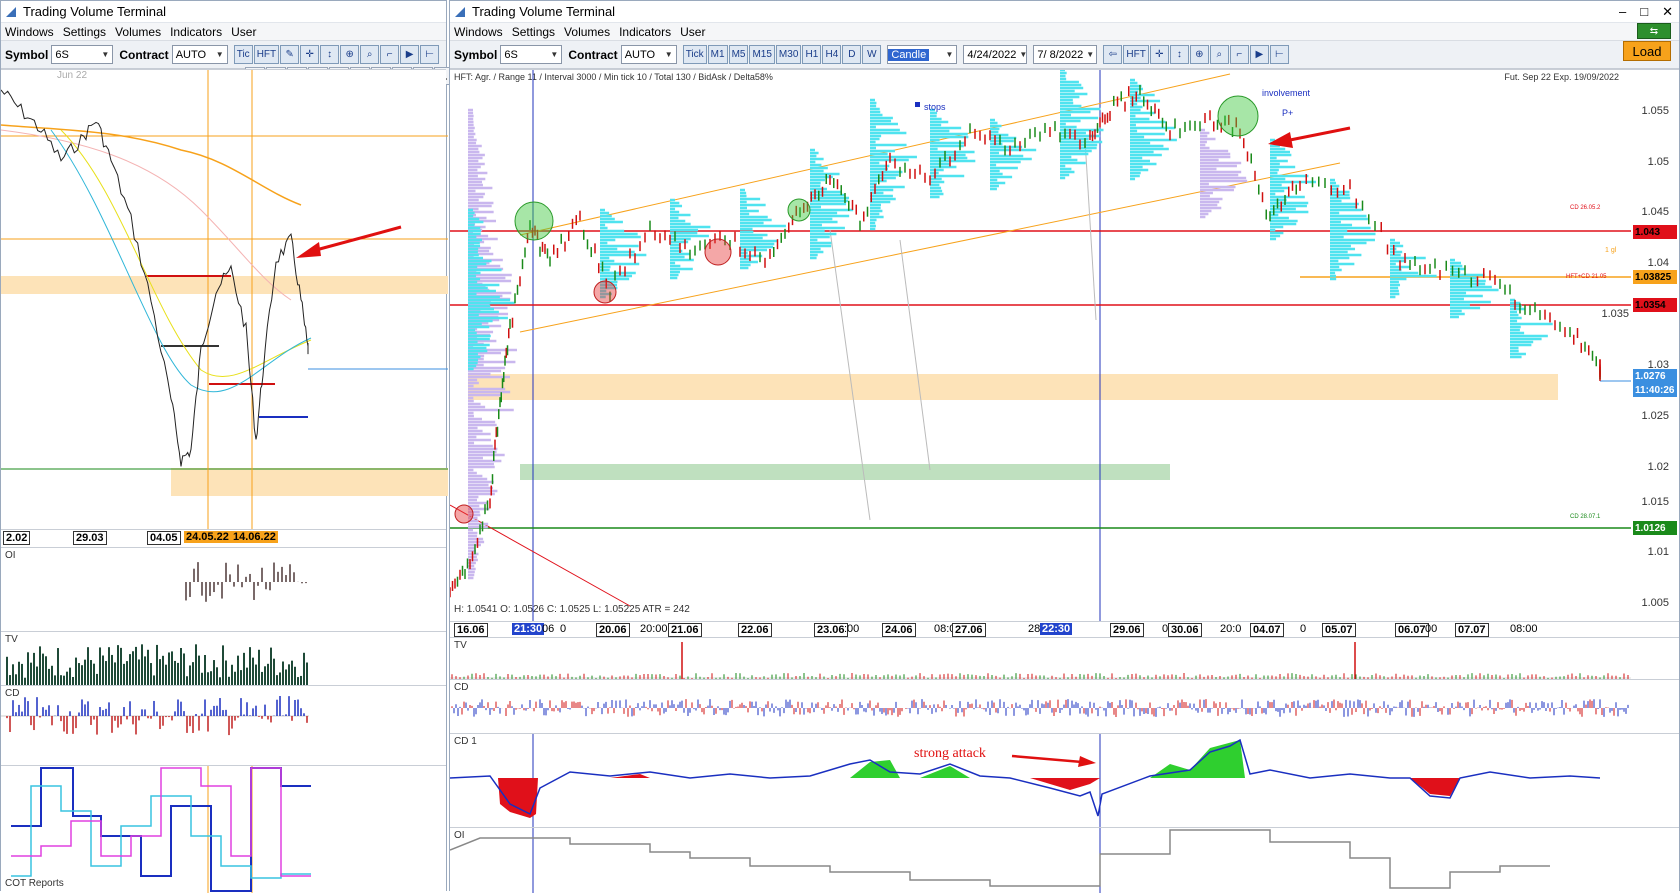  I want to click on pen-icon: ✎, so click(290, 54).